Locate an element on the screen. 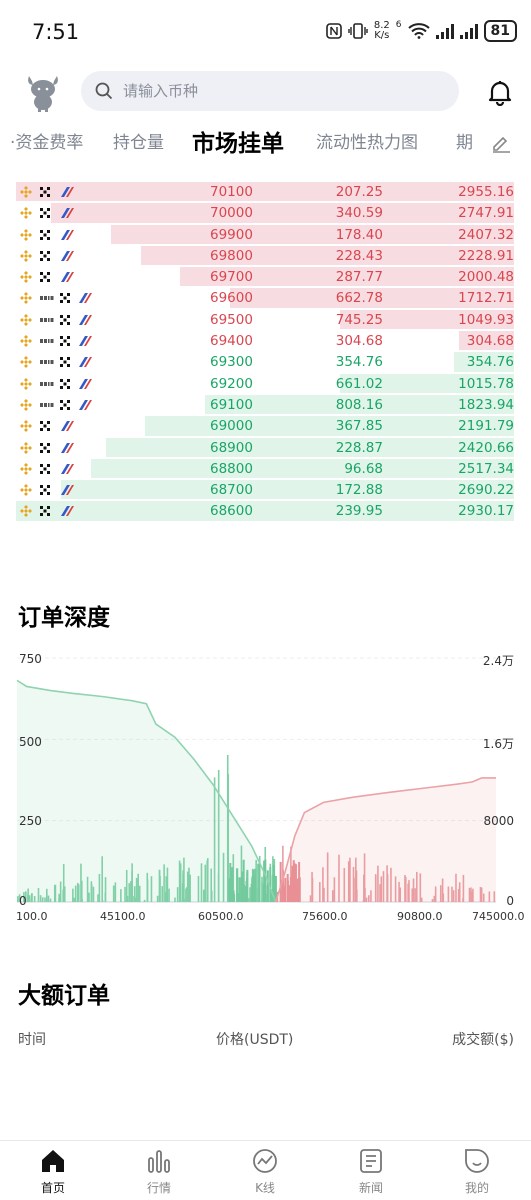 This screenshot has height=1200, width=531. bid-total: 1015.78 is located at coordinates (486, 383).